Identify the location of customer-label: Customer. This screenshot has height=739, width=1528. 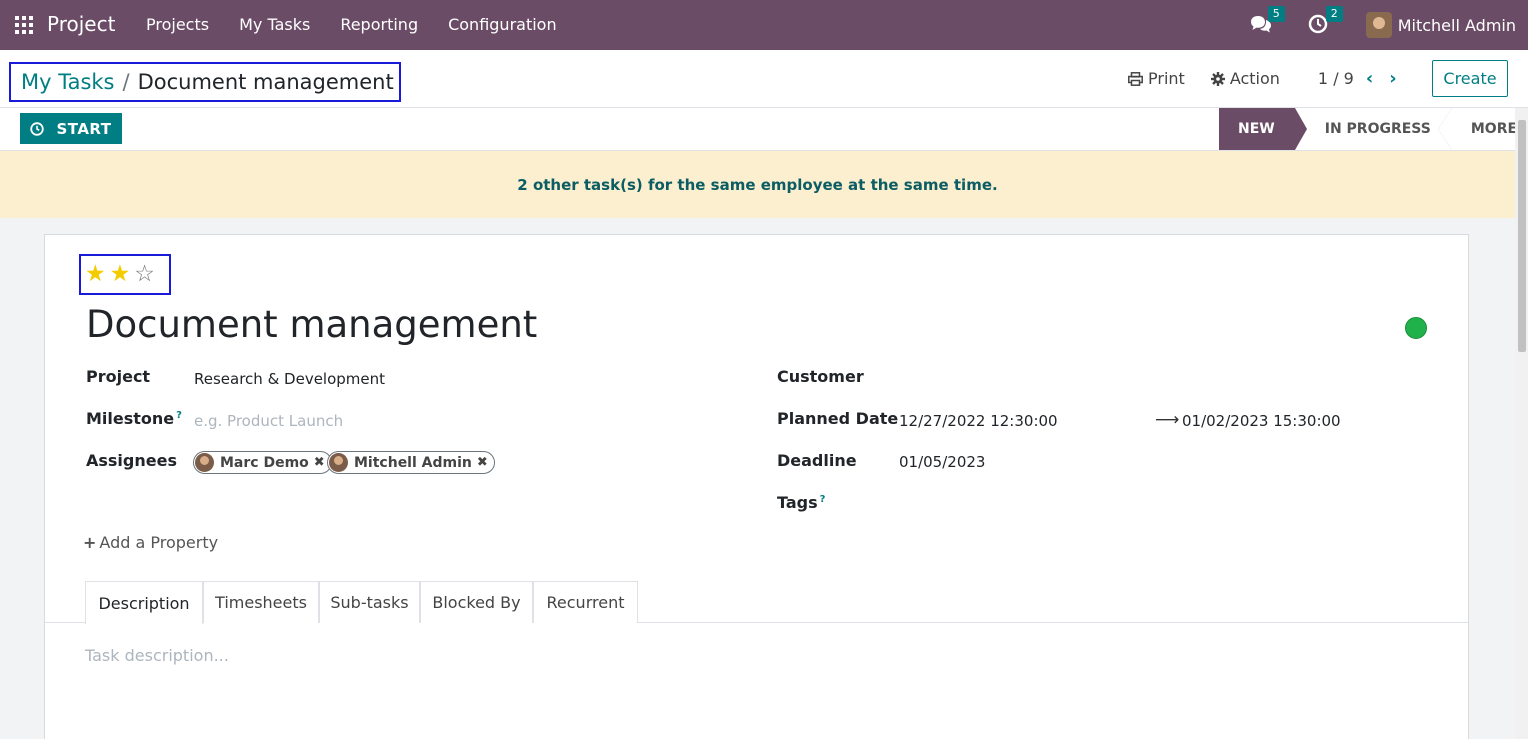
(820, 376).